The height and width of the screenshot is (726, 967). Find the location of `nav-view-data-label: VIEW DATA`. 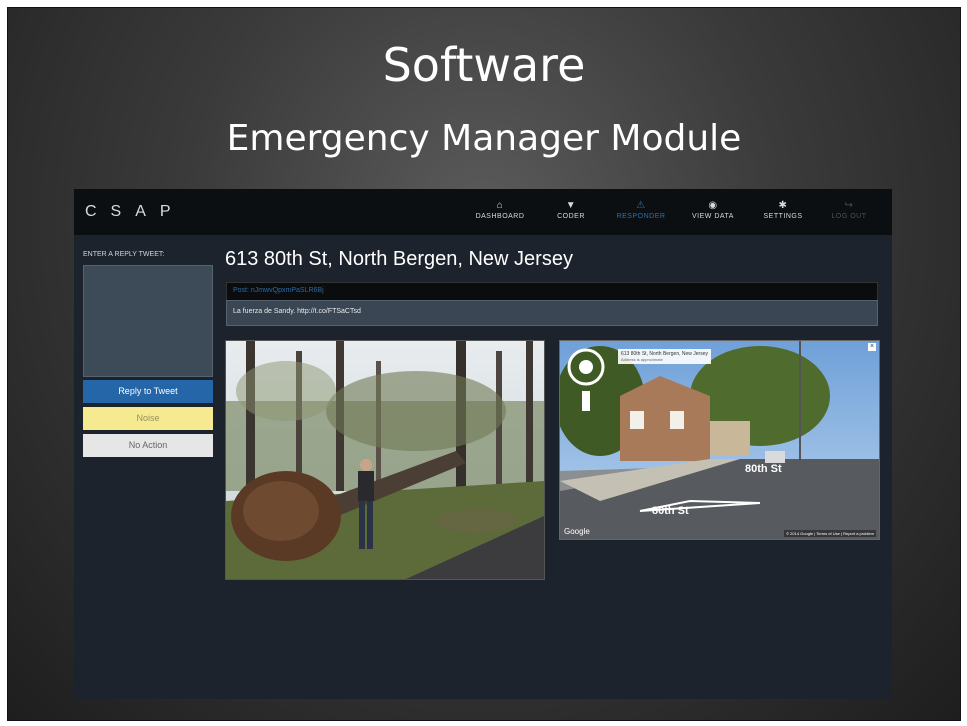

nav-view-data-label: VIEW DATA is located at coordinates (713, 216).